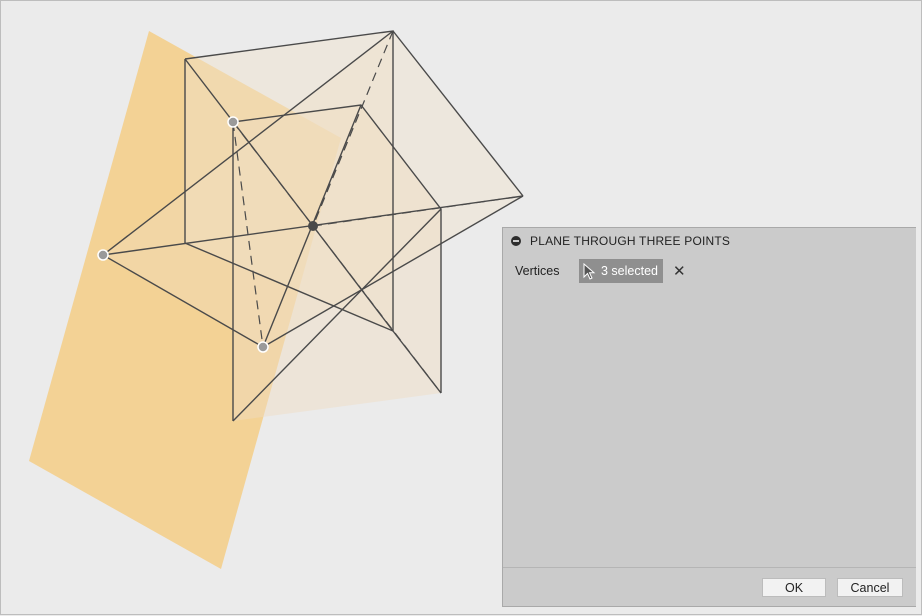 The image size is (922, 616). I want to click on collapse-icon, so click(516, 241).